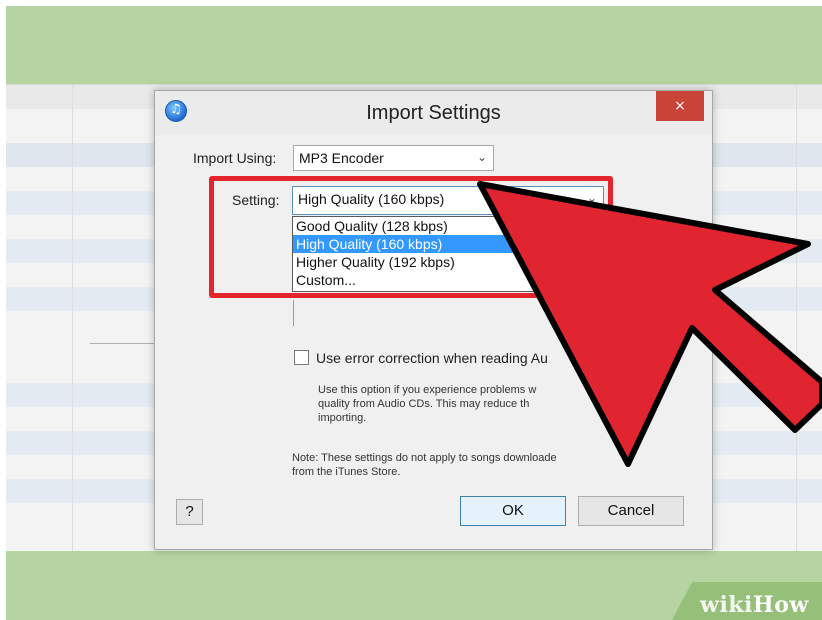 The width and height of the screenshot is (822, 620). I want to click on wikihow-wiki: wiki, so click(726, 605).